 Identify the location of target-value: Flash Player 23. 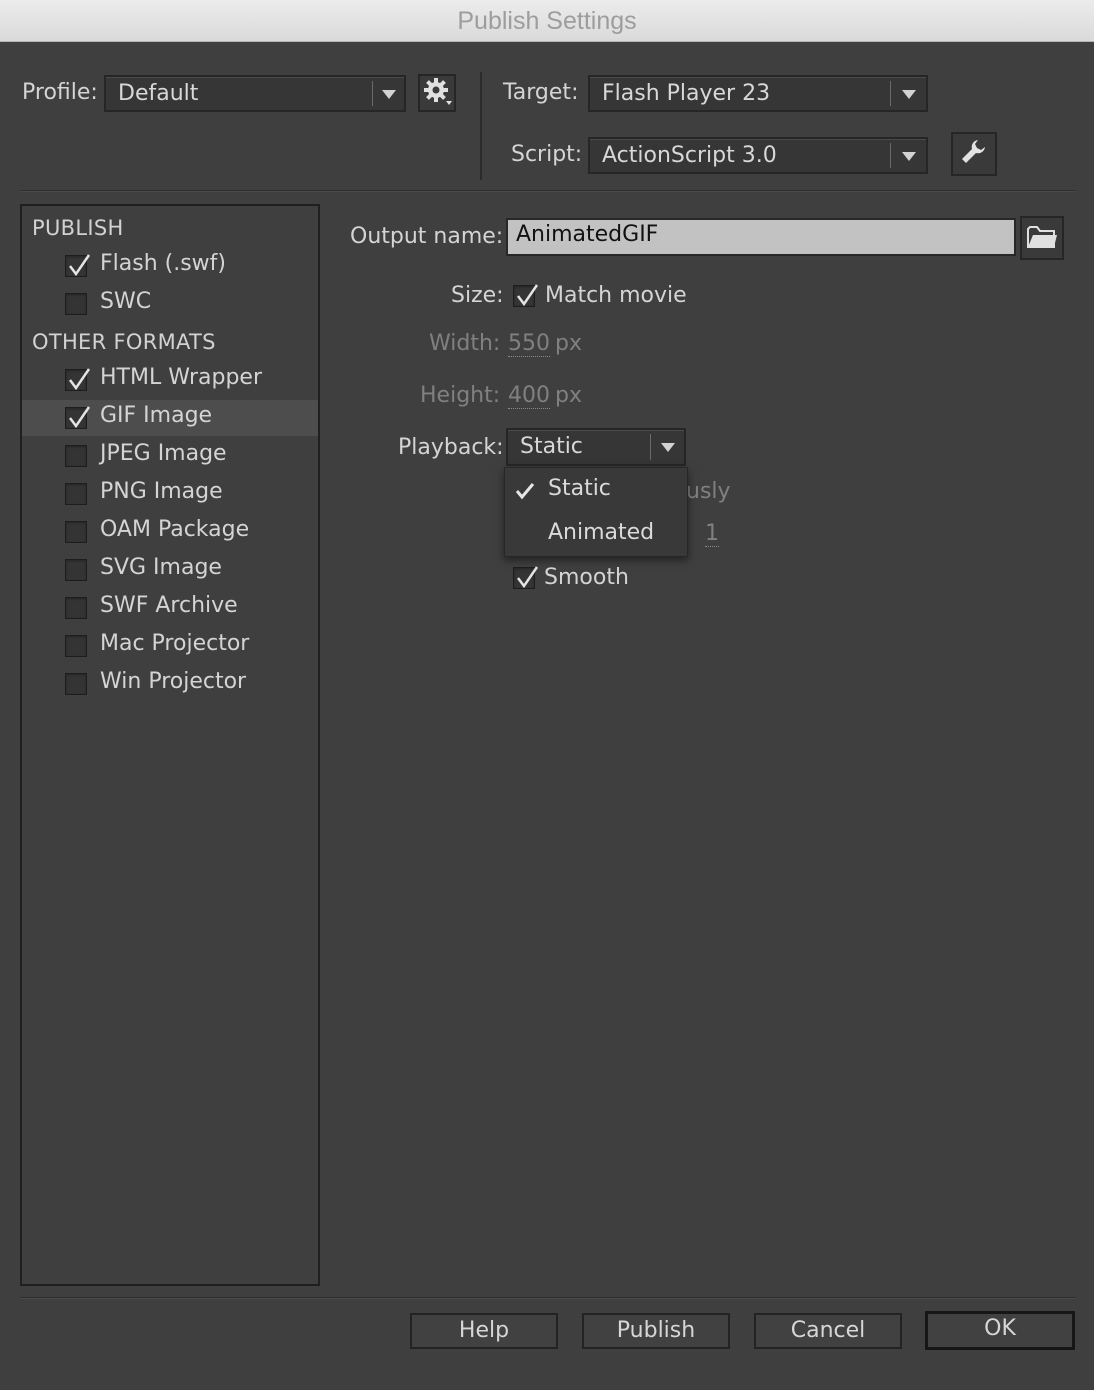
(686, 93).